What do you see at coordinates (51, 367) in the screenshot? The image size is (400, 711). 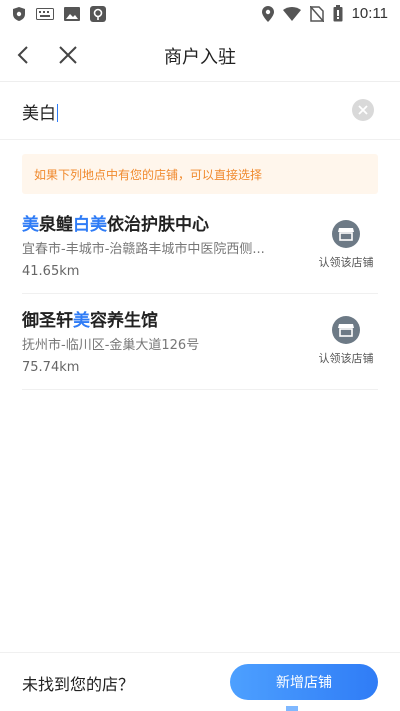 I see `store-distance: 75.74km` at bounding box center [51, 367].